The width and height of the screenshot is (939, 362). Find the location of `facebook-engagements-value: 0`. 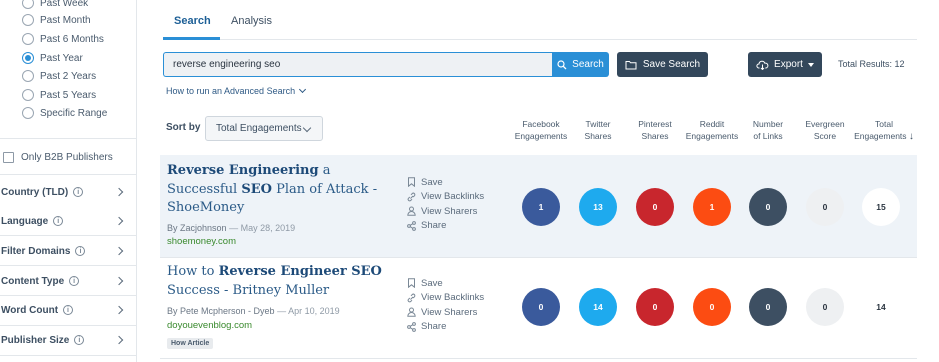

facebook-engagements-value: 0 is located at coordinates (541, 307).